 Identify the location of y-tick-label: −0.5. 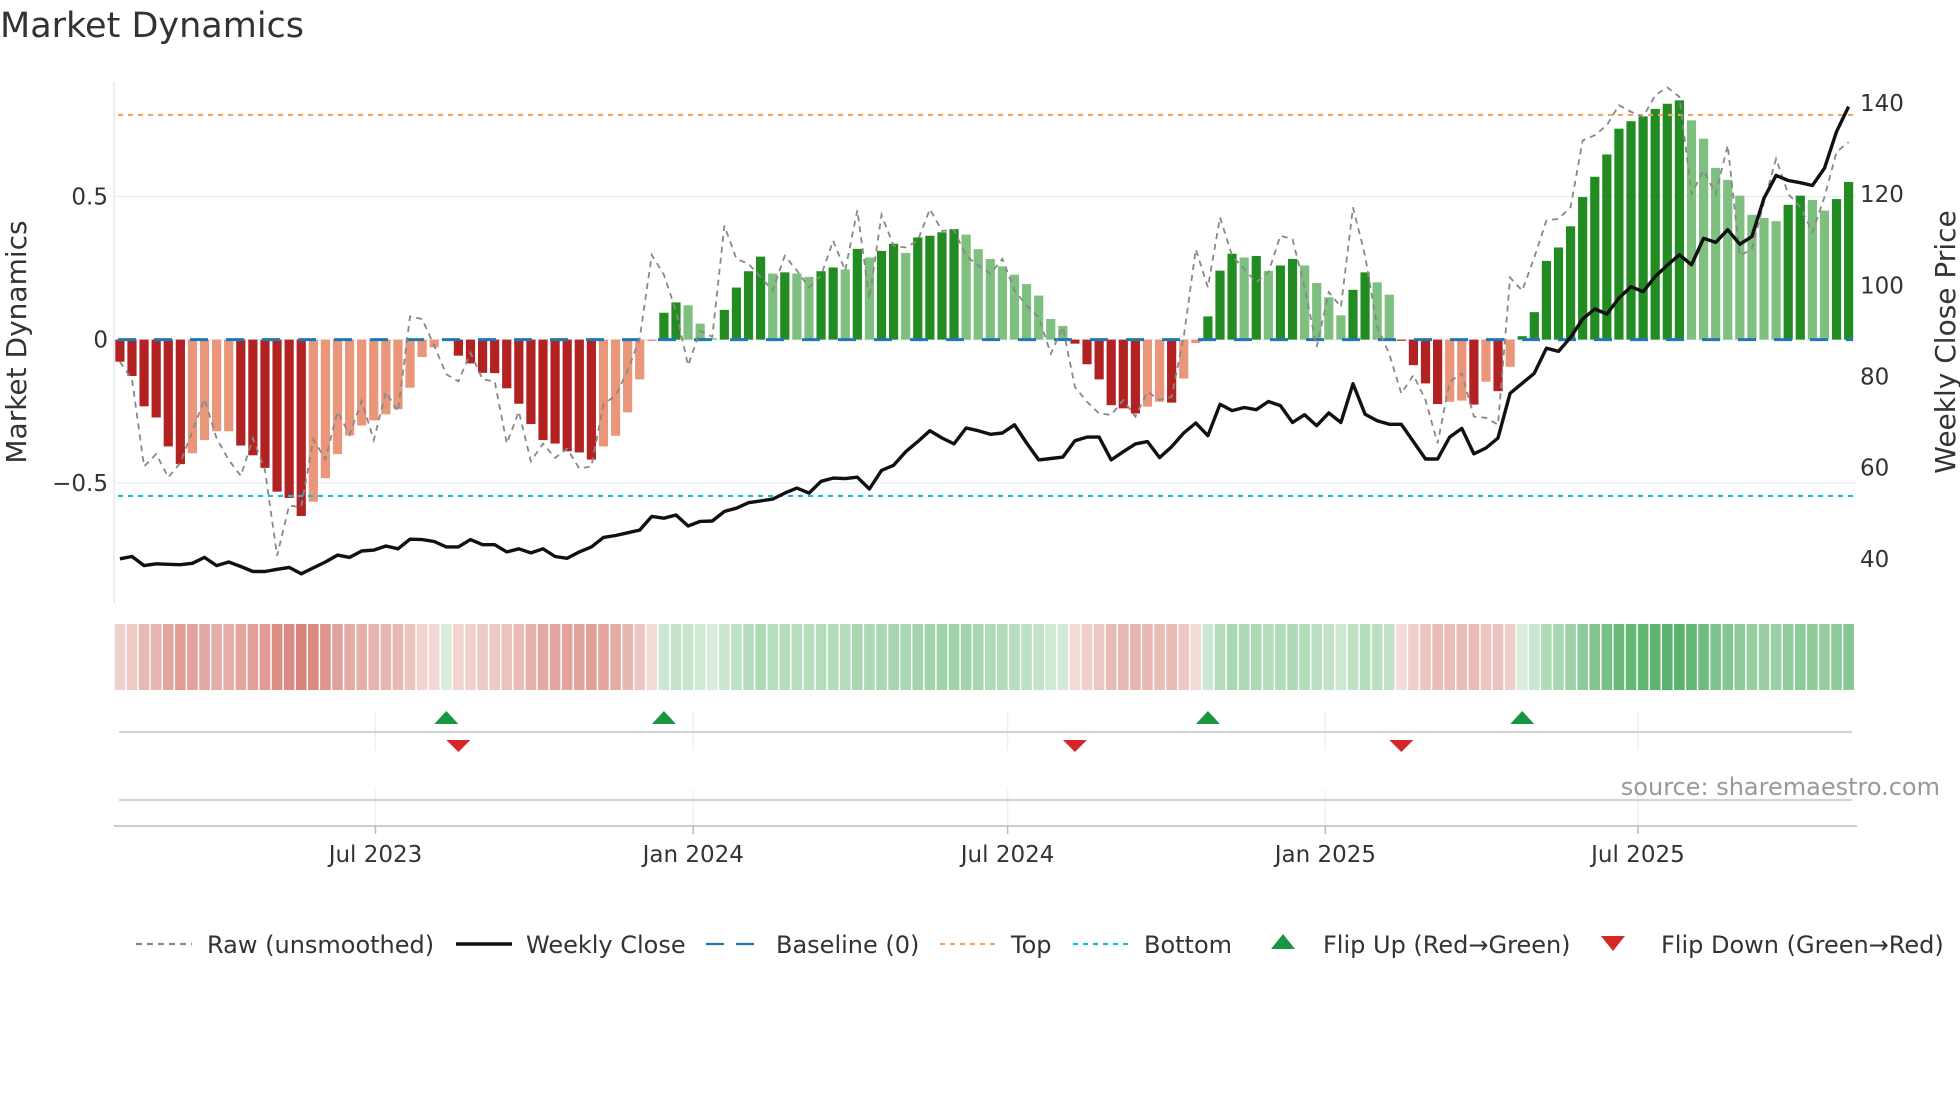
(80, 484).